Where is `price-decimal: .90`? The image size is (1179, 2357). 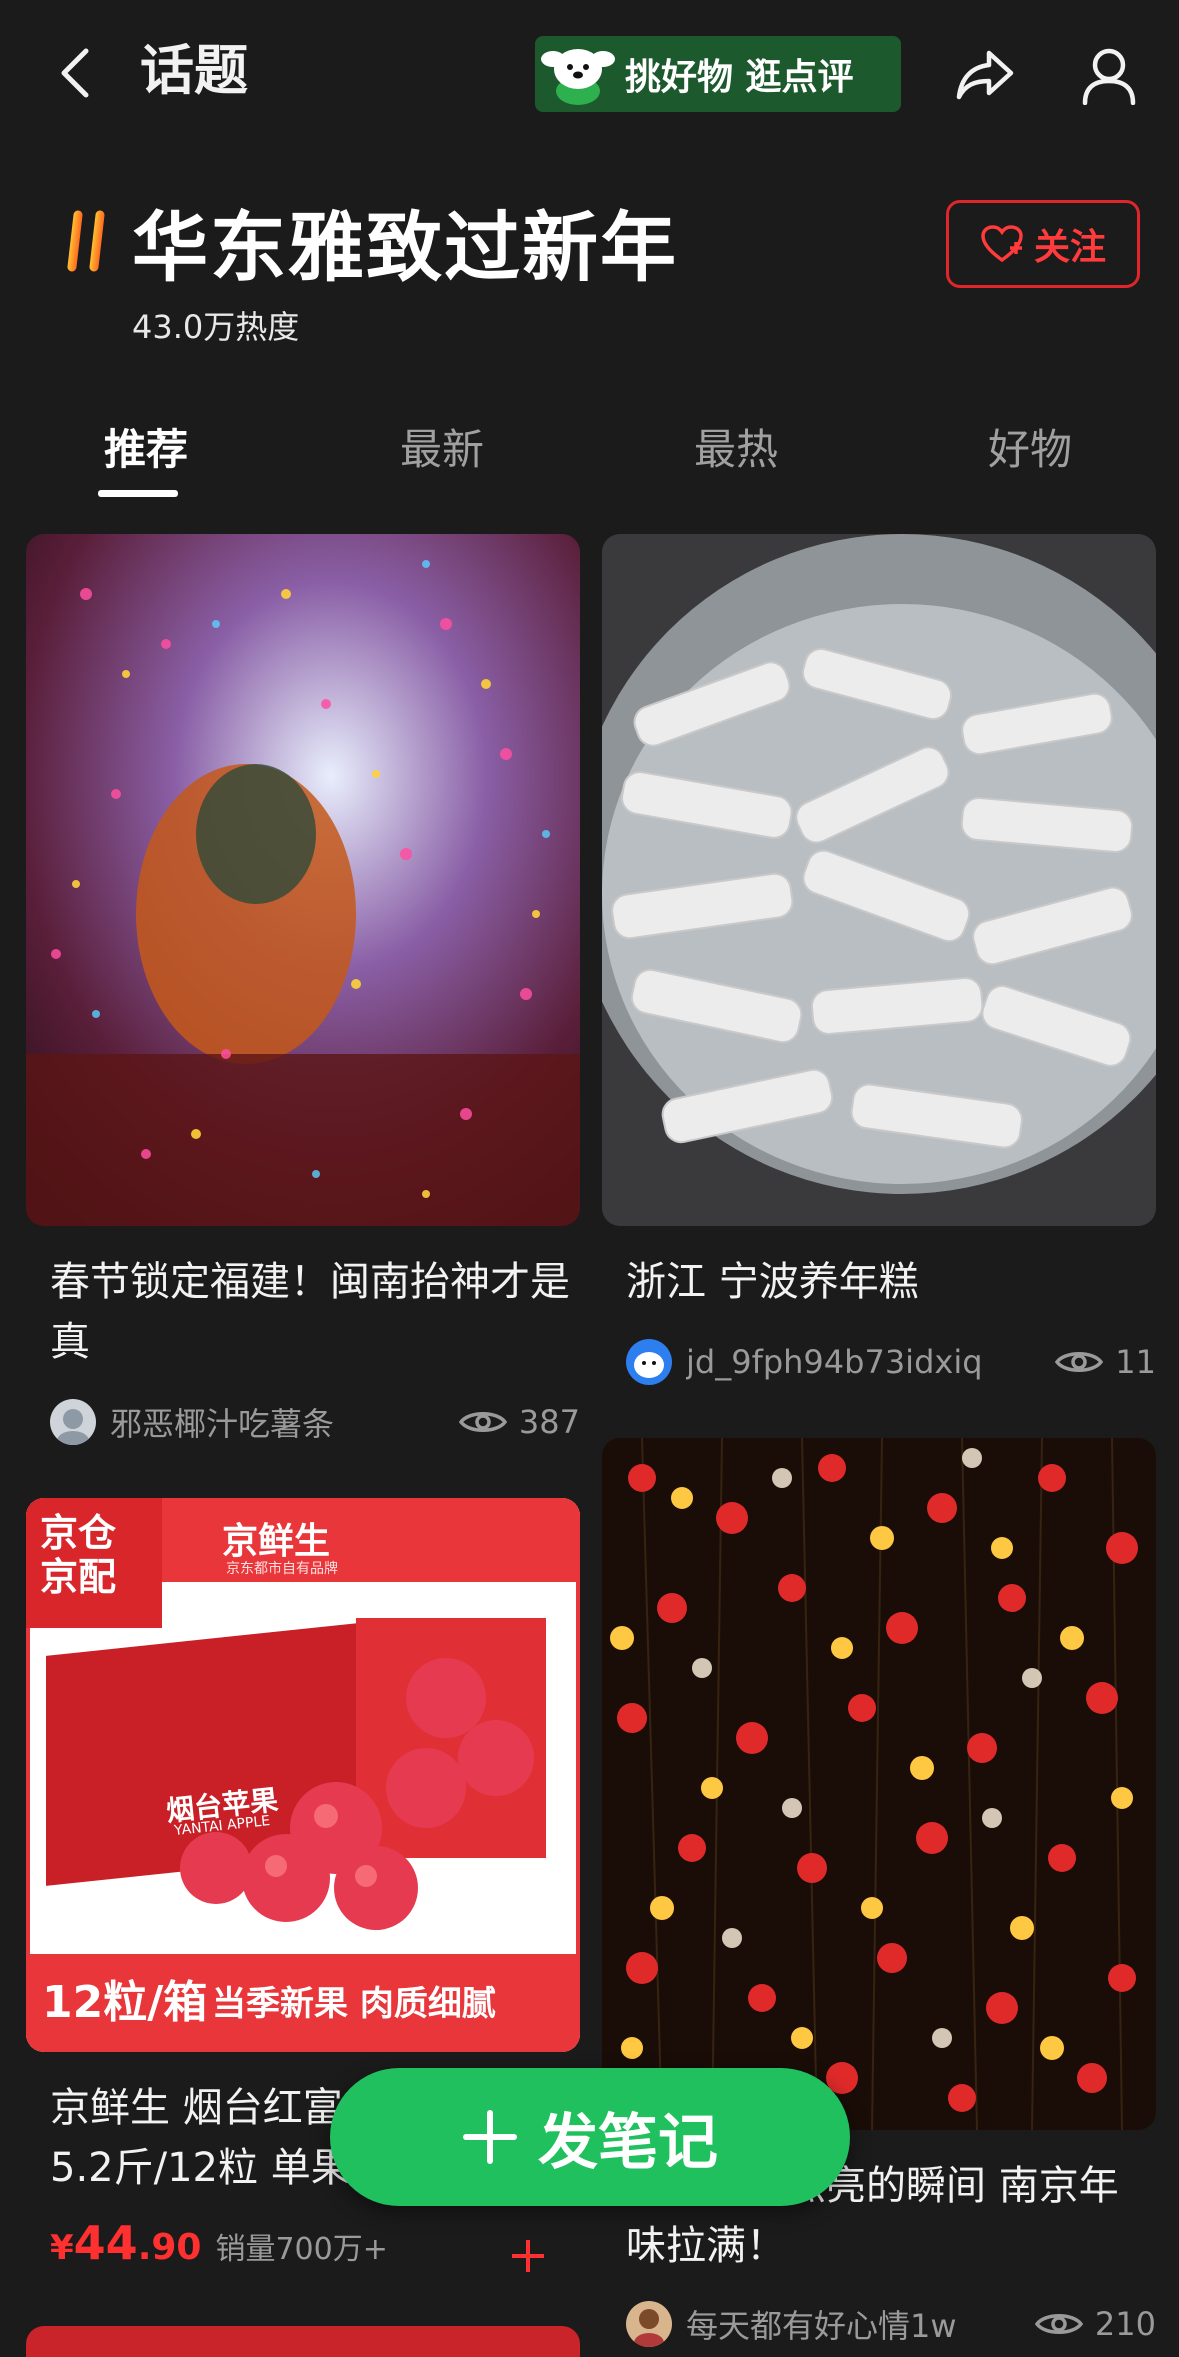 price-decimal: .90 is located at coordinates (169, 2247).